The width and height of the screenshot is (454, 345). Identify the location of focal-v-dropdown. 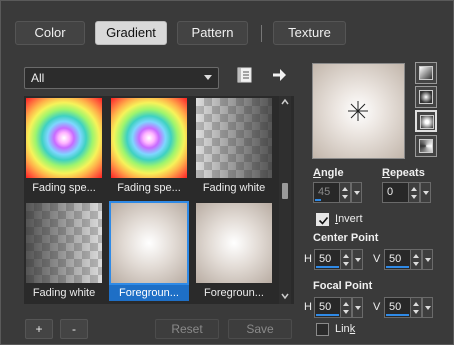
(427, 307).